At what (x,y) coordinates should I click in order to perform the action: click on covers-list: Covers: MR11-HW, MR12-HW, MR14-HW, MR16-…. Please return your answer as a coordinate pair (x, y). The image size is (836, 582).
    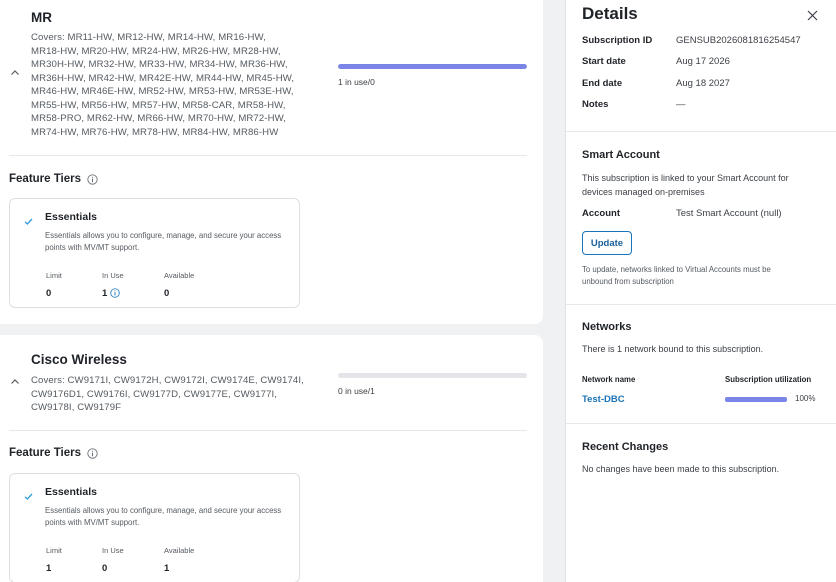
    Looking at the image, I should click on (162, 85).